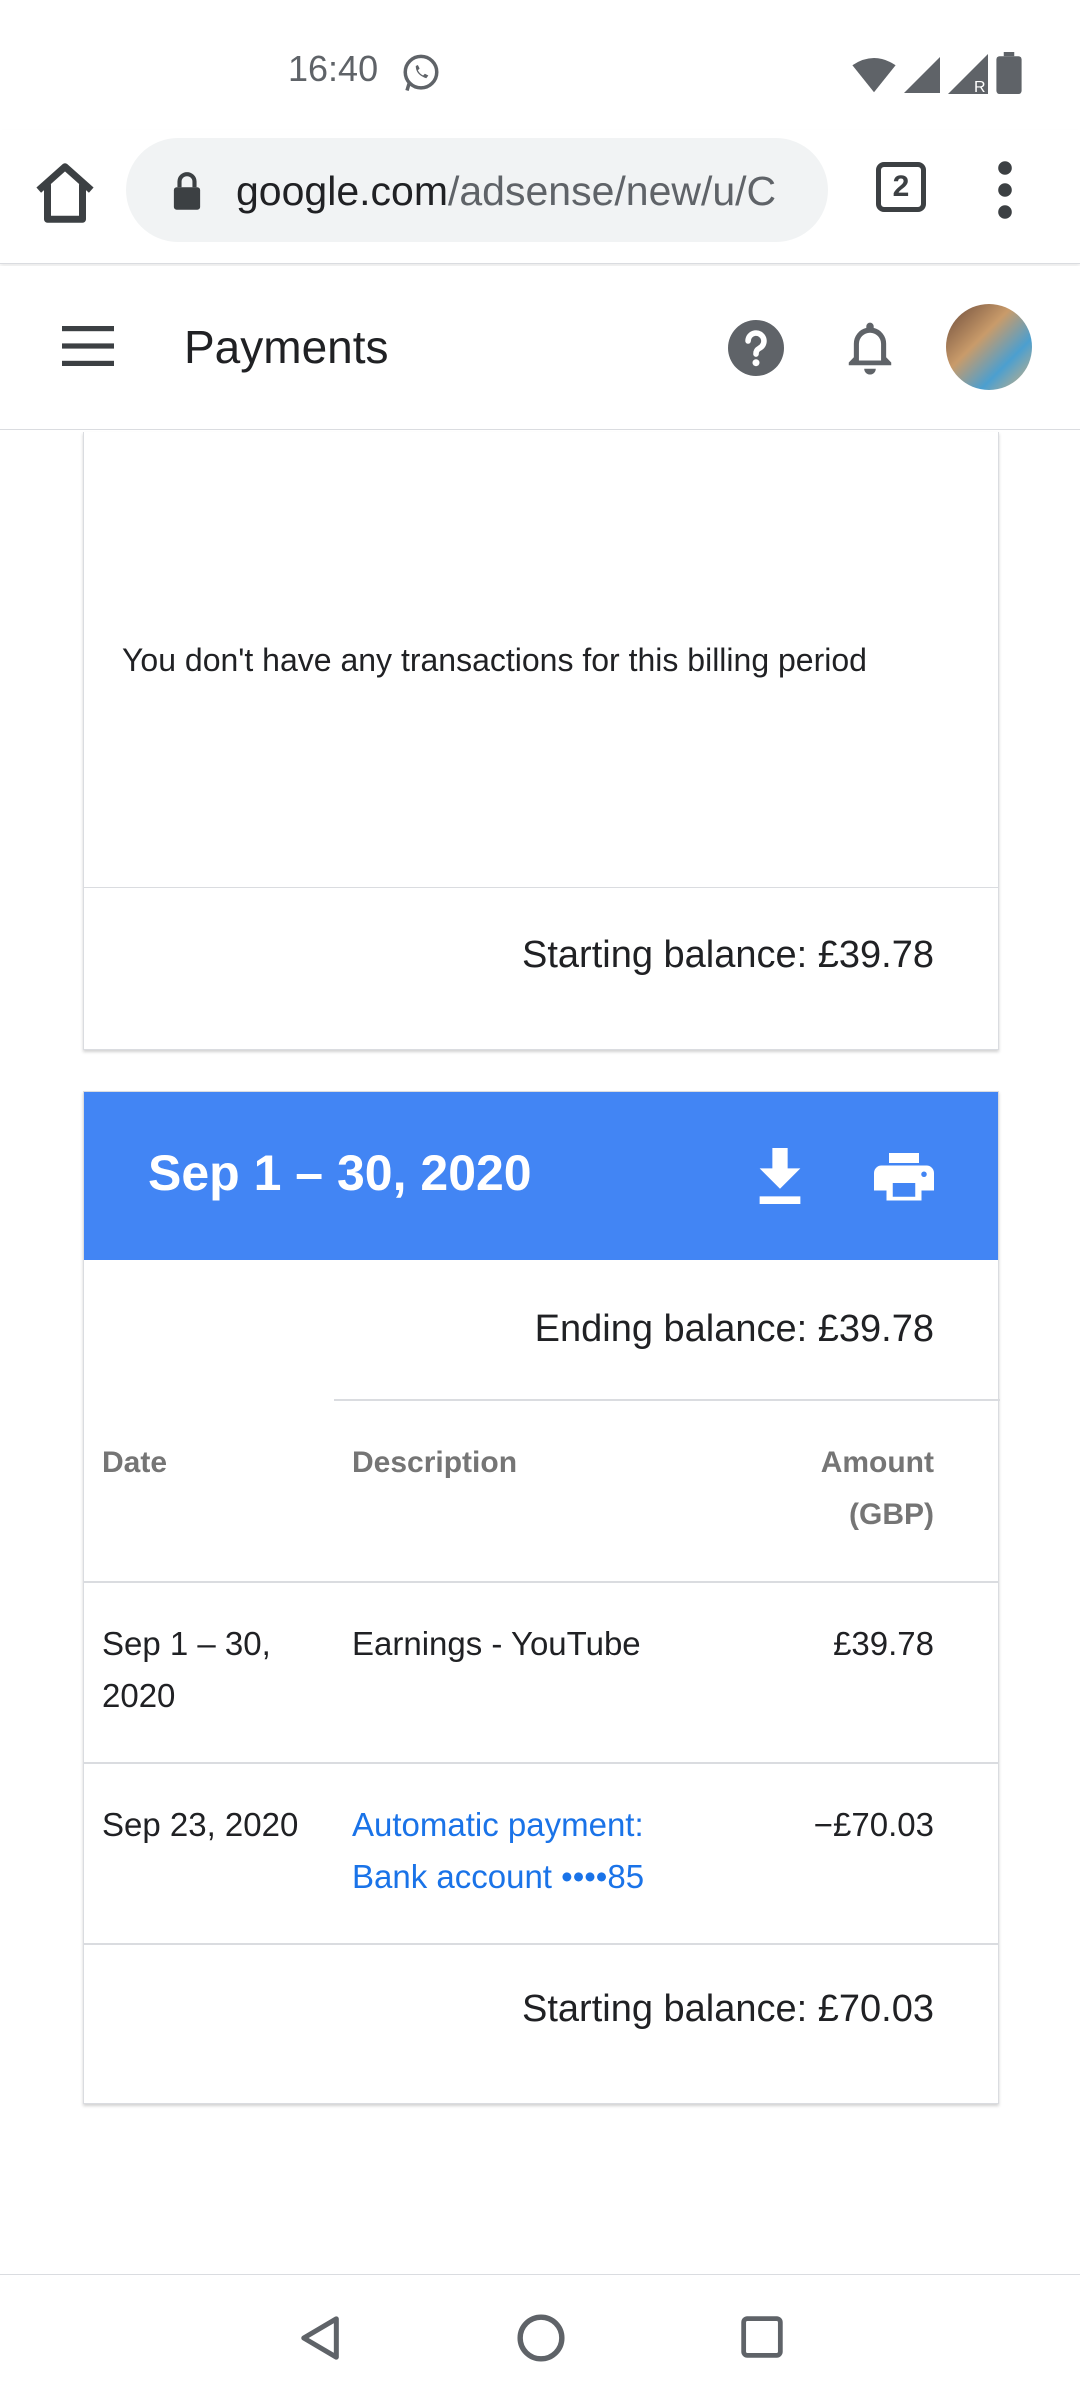 This screenshot has height=2400, width=1080. What do you see at coordinates (421, 73) in the screenshot?
I see `whatsapp-icon` at bounding box center [421, 73].